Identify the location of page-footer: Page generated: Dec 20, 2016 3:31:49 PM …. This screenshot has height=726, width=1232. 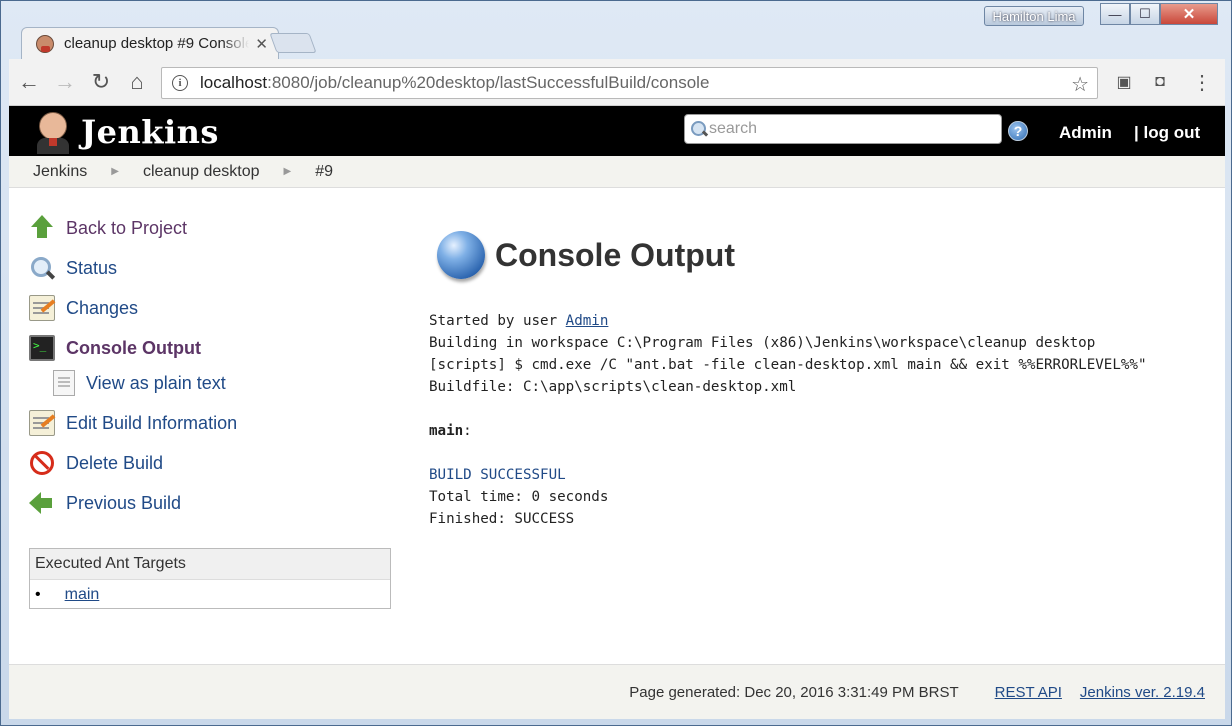
(617, 691).